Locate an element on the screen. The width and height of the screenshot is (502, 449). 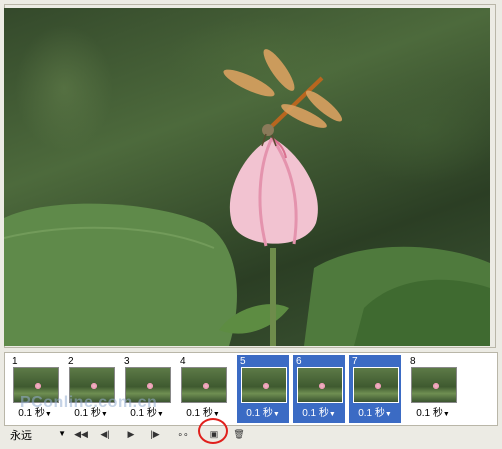
previous-frame-button: ◀| is located at coordinates (105, 434).